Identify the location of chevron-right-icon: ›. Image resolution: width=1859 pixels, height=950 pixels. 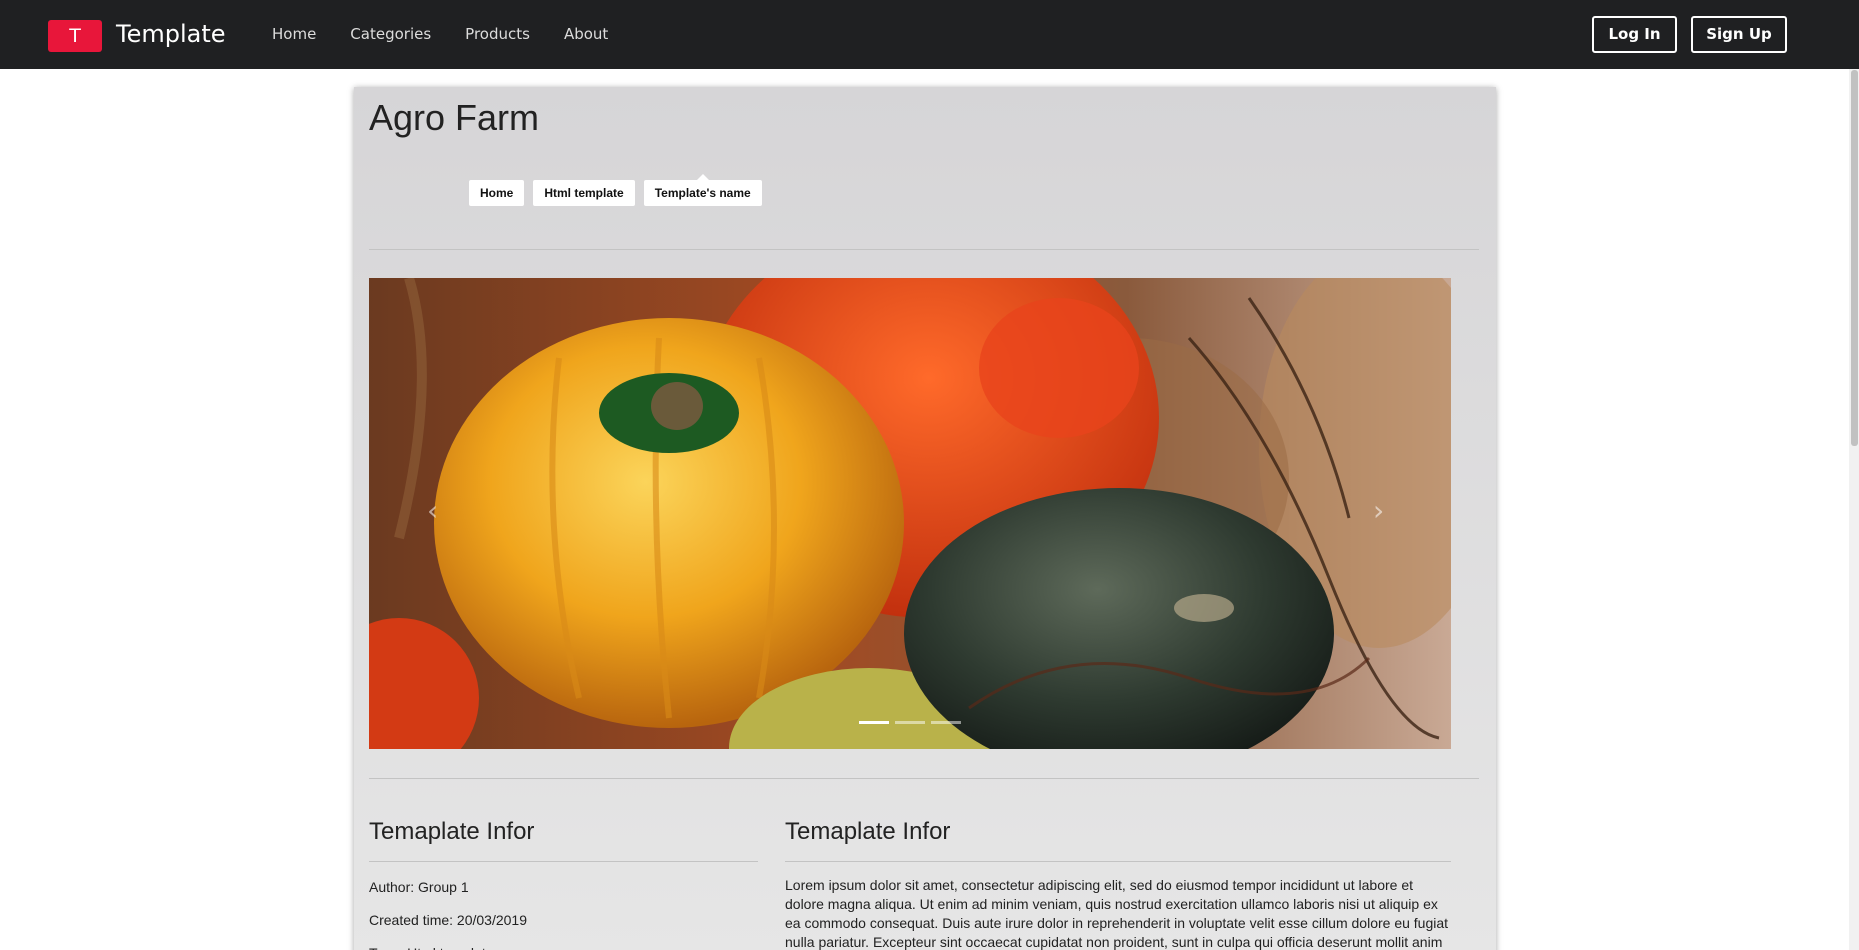
(1378, 511).